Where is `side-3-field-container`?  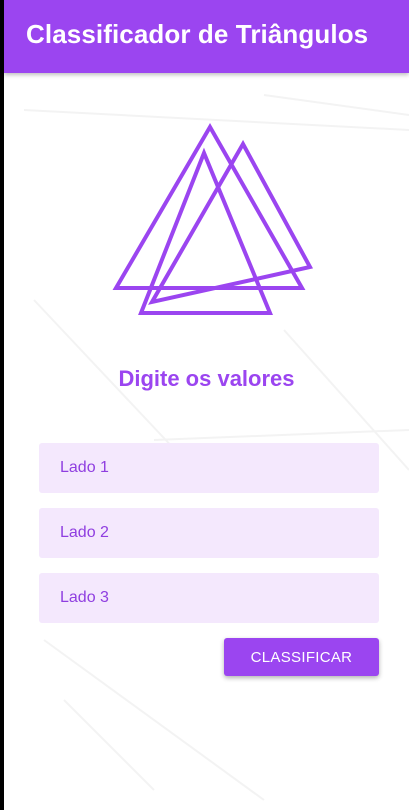 side-3-field-container is located at coordinates (209, 598).